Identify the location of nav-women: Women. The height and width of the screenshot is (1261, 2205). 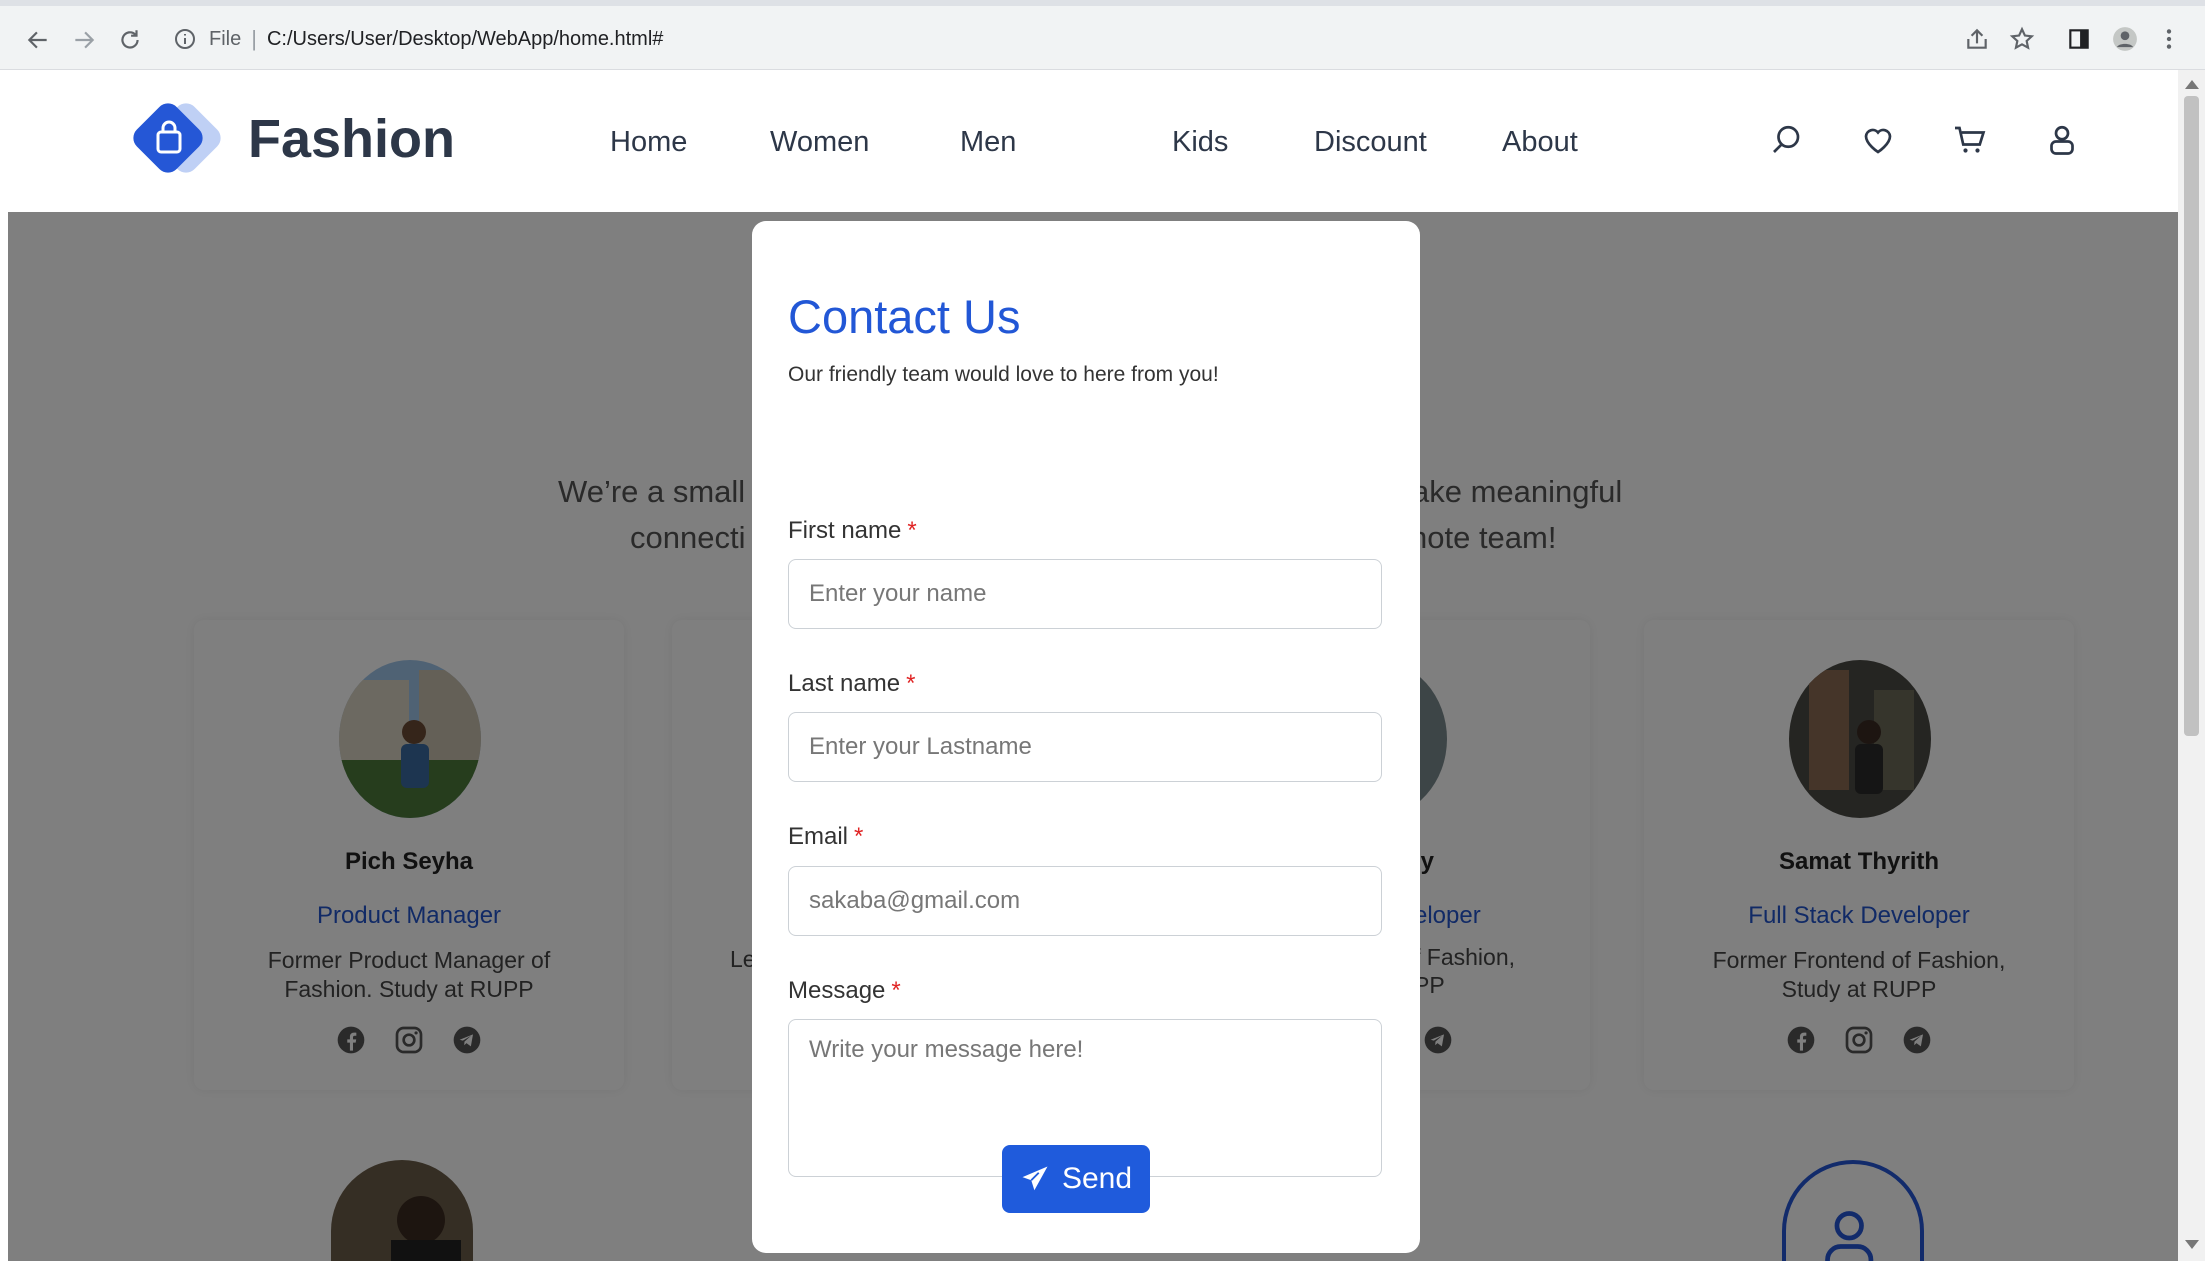
(819, 142).